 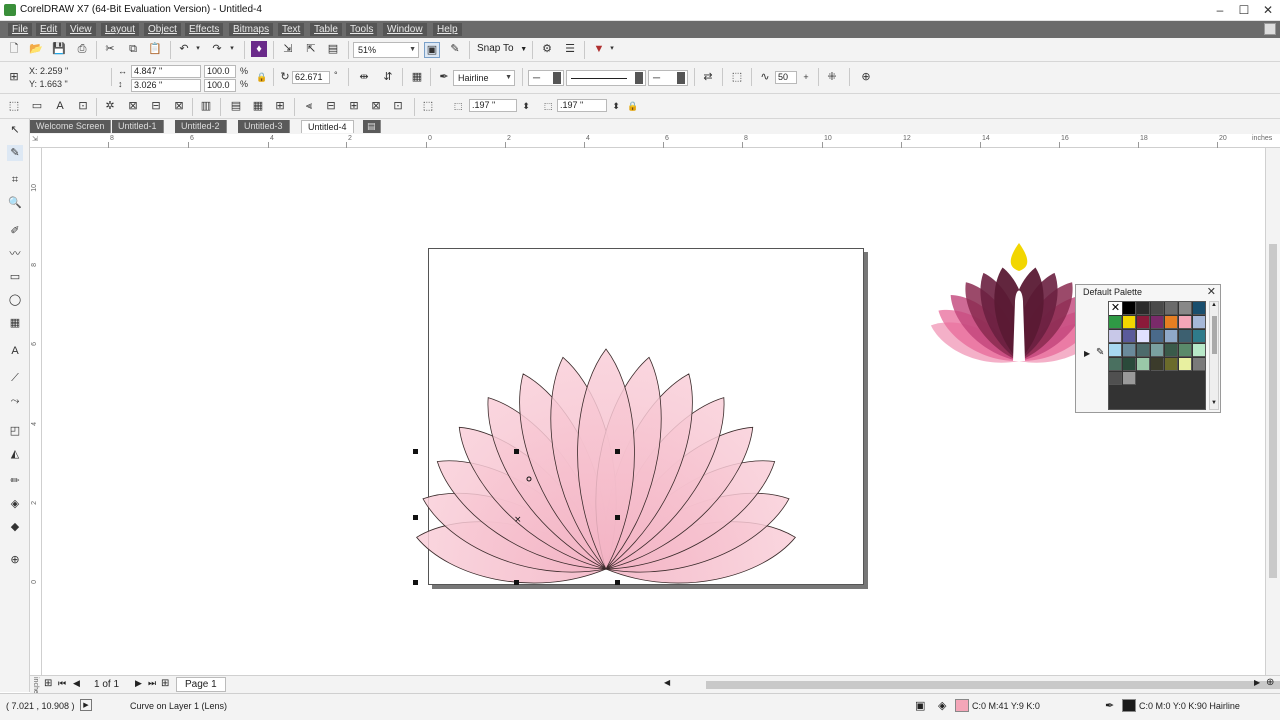 What do you see at coordinates (311, 77) in the screenshot?
I see `rotation-angle-field: 62.671` at bounding box center [311, 77].